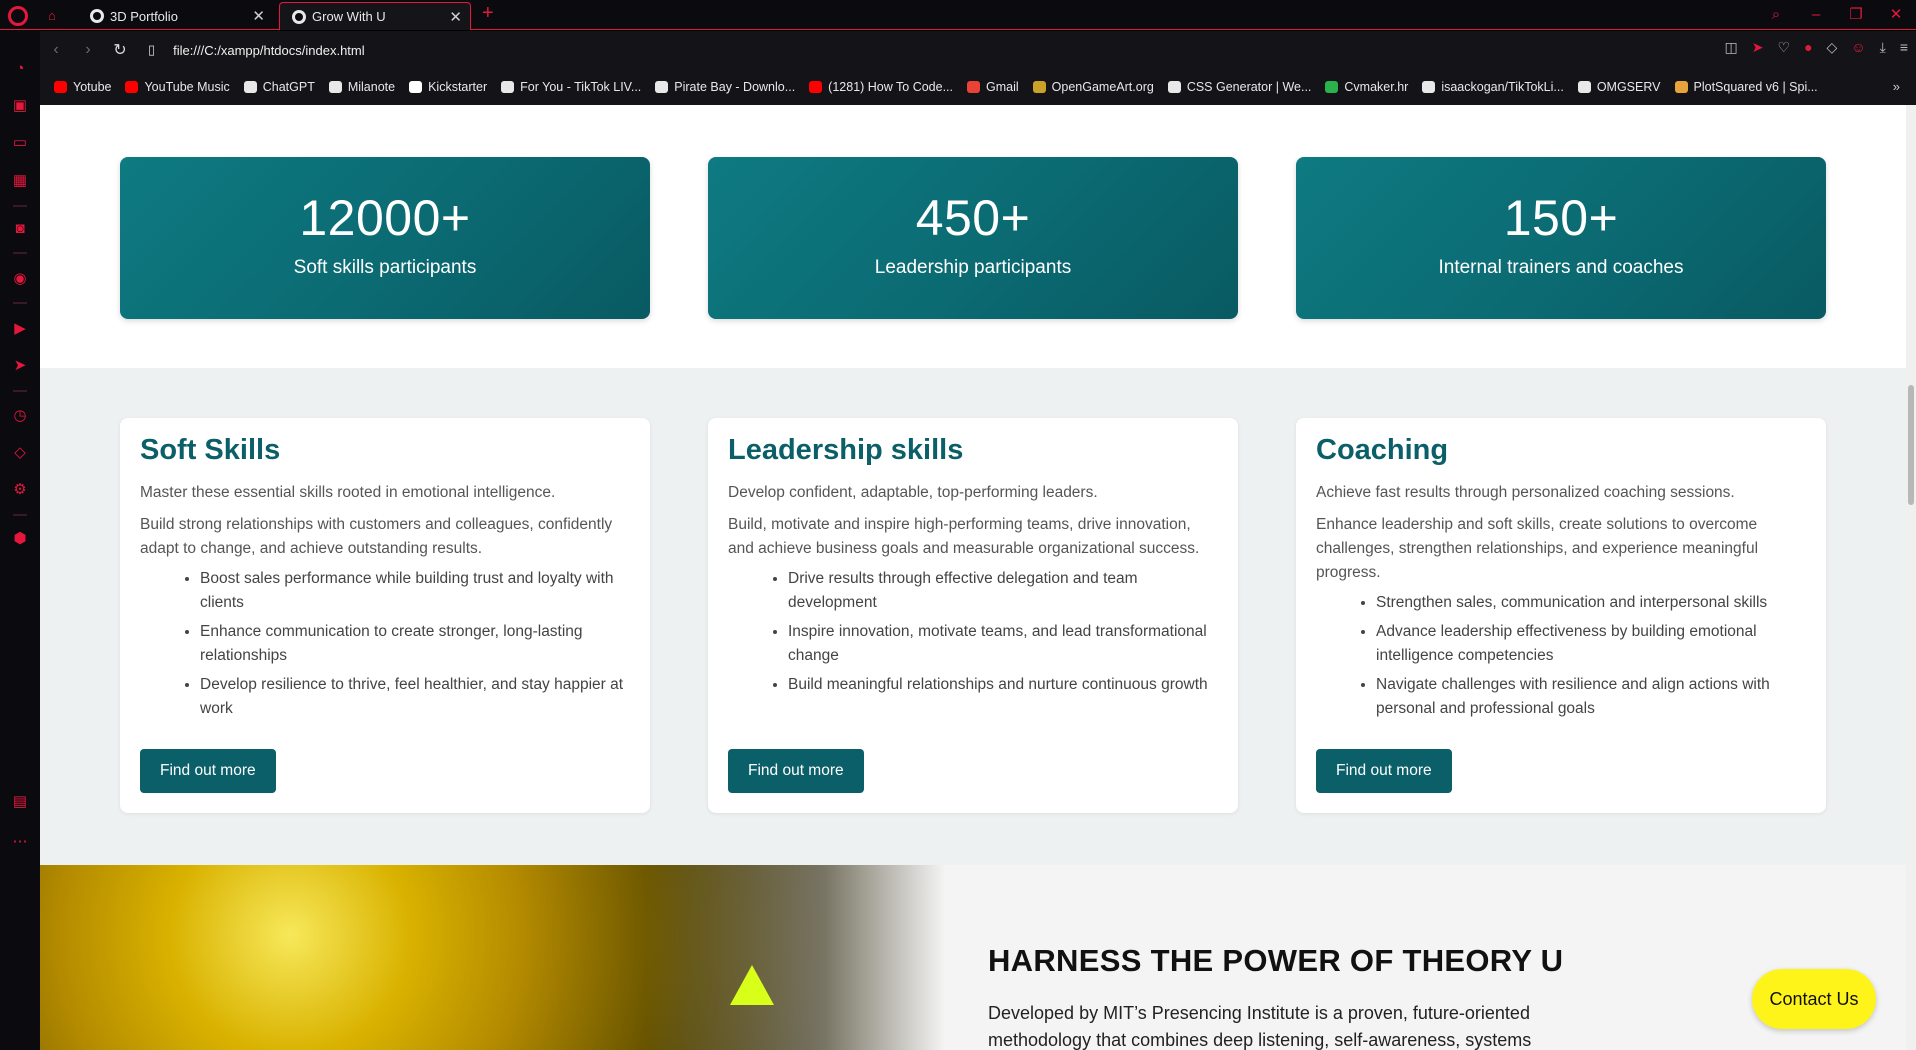 Image resolution: width=1916 pixels, height=1050 pixels. Describe the element at coordinates (488, 13) in the screenshot. I see `new-tab-icon: +` at that location.